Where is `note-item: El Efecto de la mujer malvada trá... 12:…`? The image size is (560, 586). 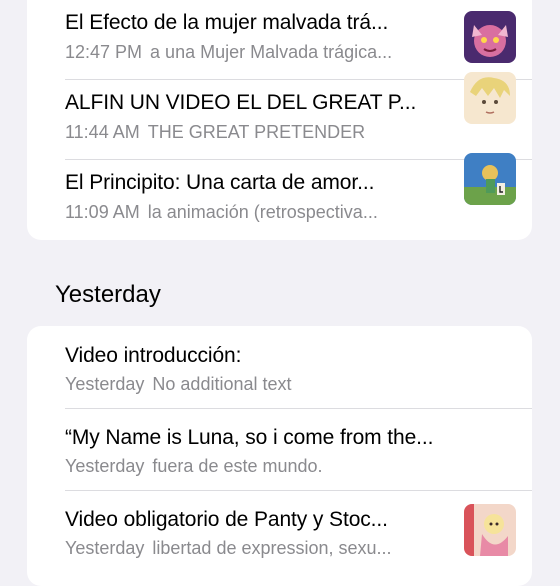 note-item: El Efecto de la mujer malvada trá... 12:… is located at coordinates (279, 40).